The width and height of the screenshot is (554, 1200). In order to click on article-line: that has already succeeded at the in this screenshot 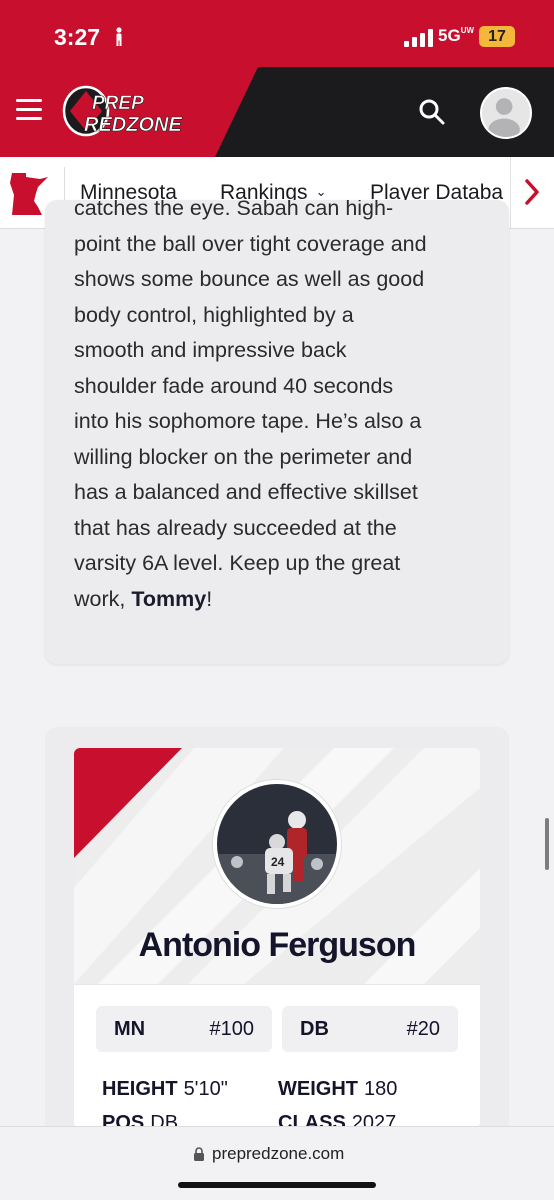, I will do `click(235, 527)`.